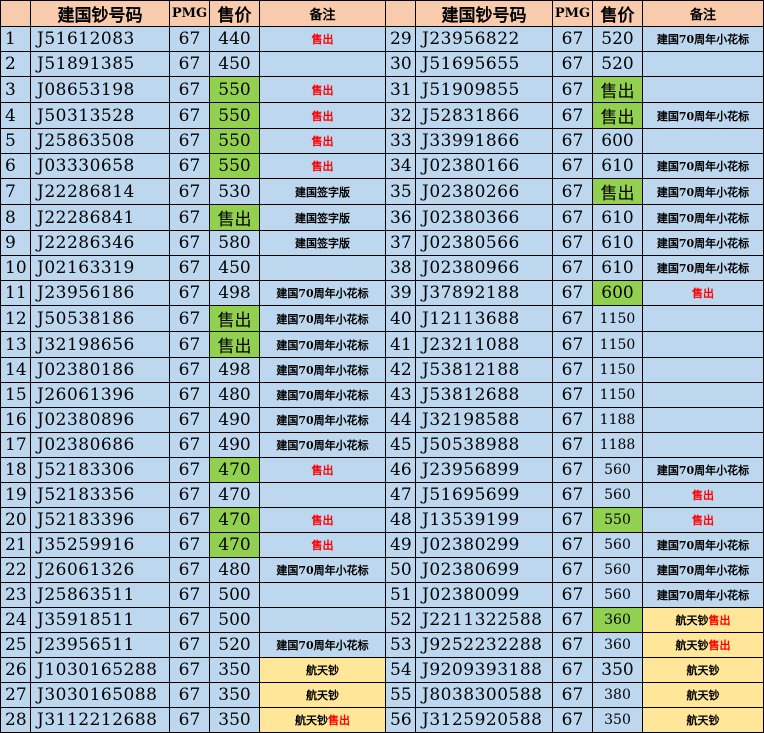  What do you see at coordinates (484, 420) in the screenshot?
I see `serial-code: J32198588` at bounding box center [484, 420].